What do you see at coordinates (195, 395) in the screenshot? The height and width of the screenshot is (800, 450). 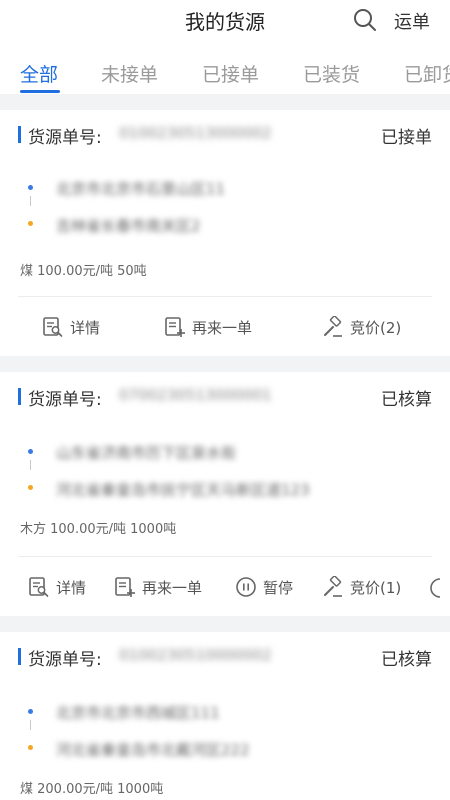 I see `order-number: 0700230513000001` at bounding box center [195, 395].